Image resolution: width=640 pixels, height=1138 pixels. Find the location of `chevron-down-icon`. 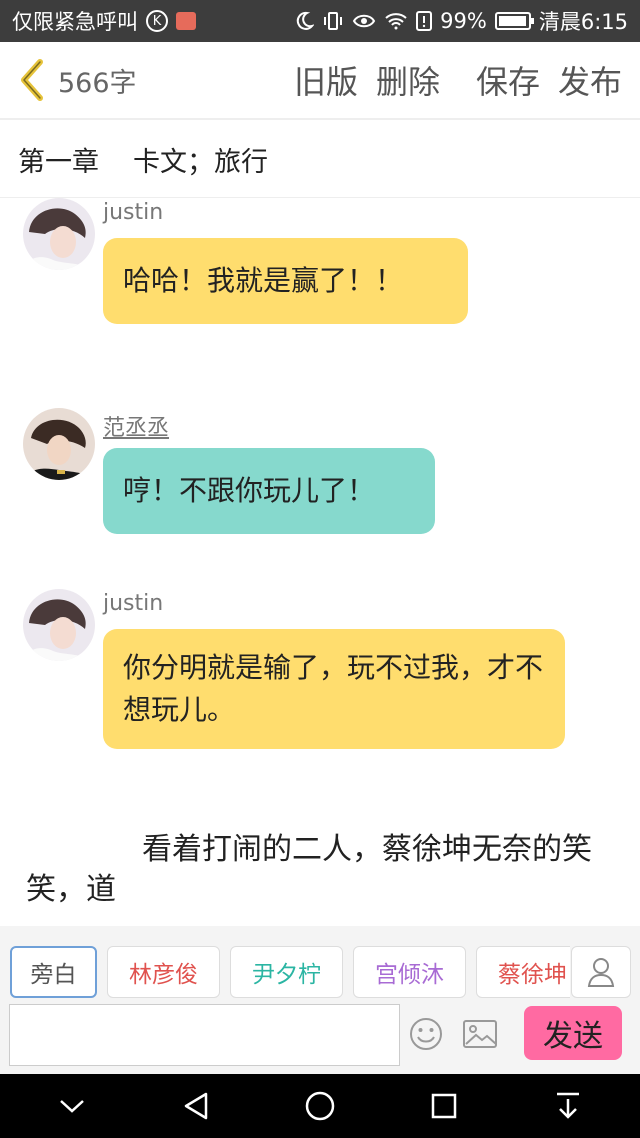

chevron-down-icon is located at coordinates (72, 1106).